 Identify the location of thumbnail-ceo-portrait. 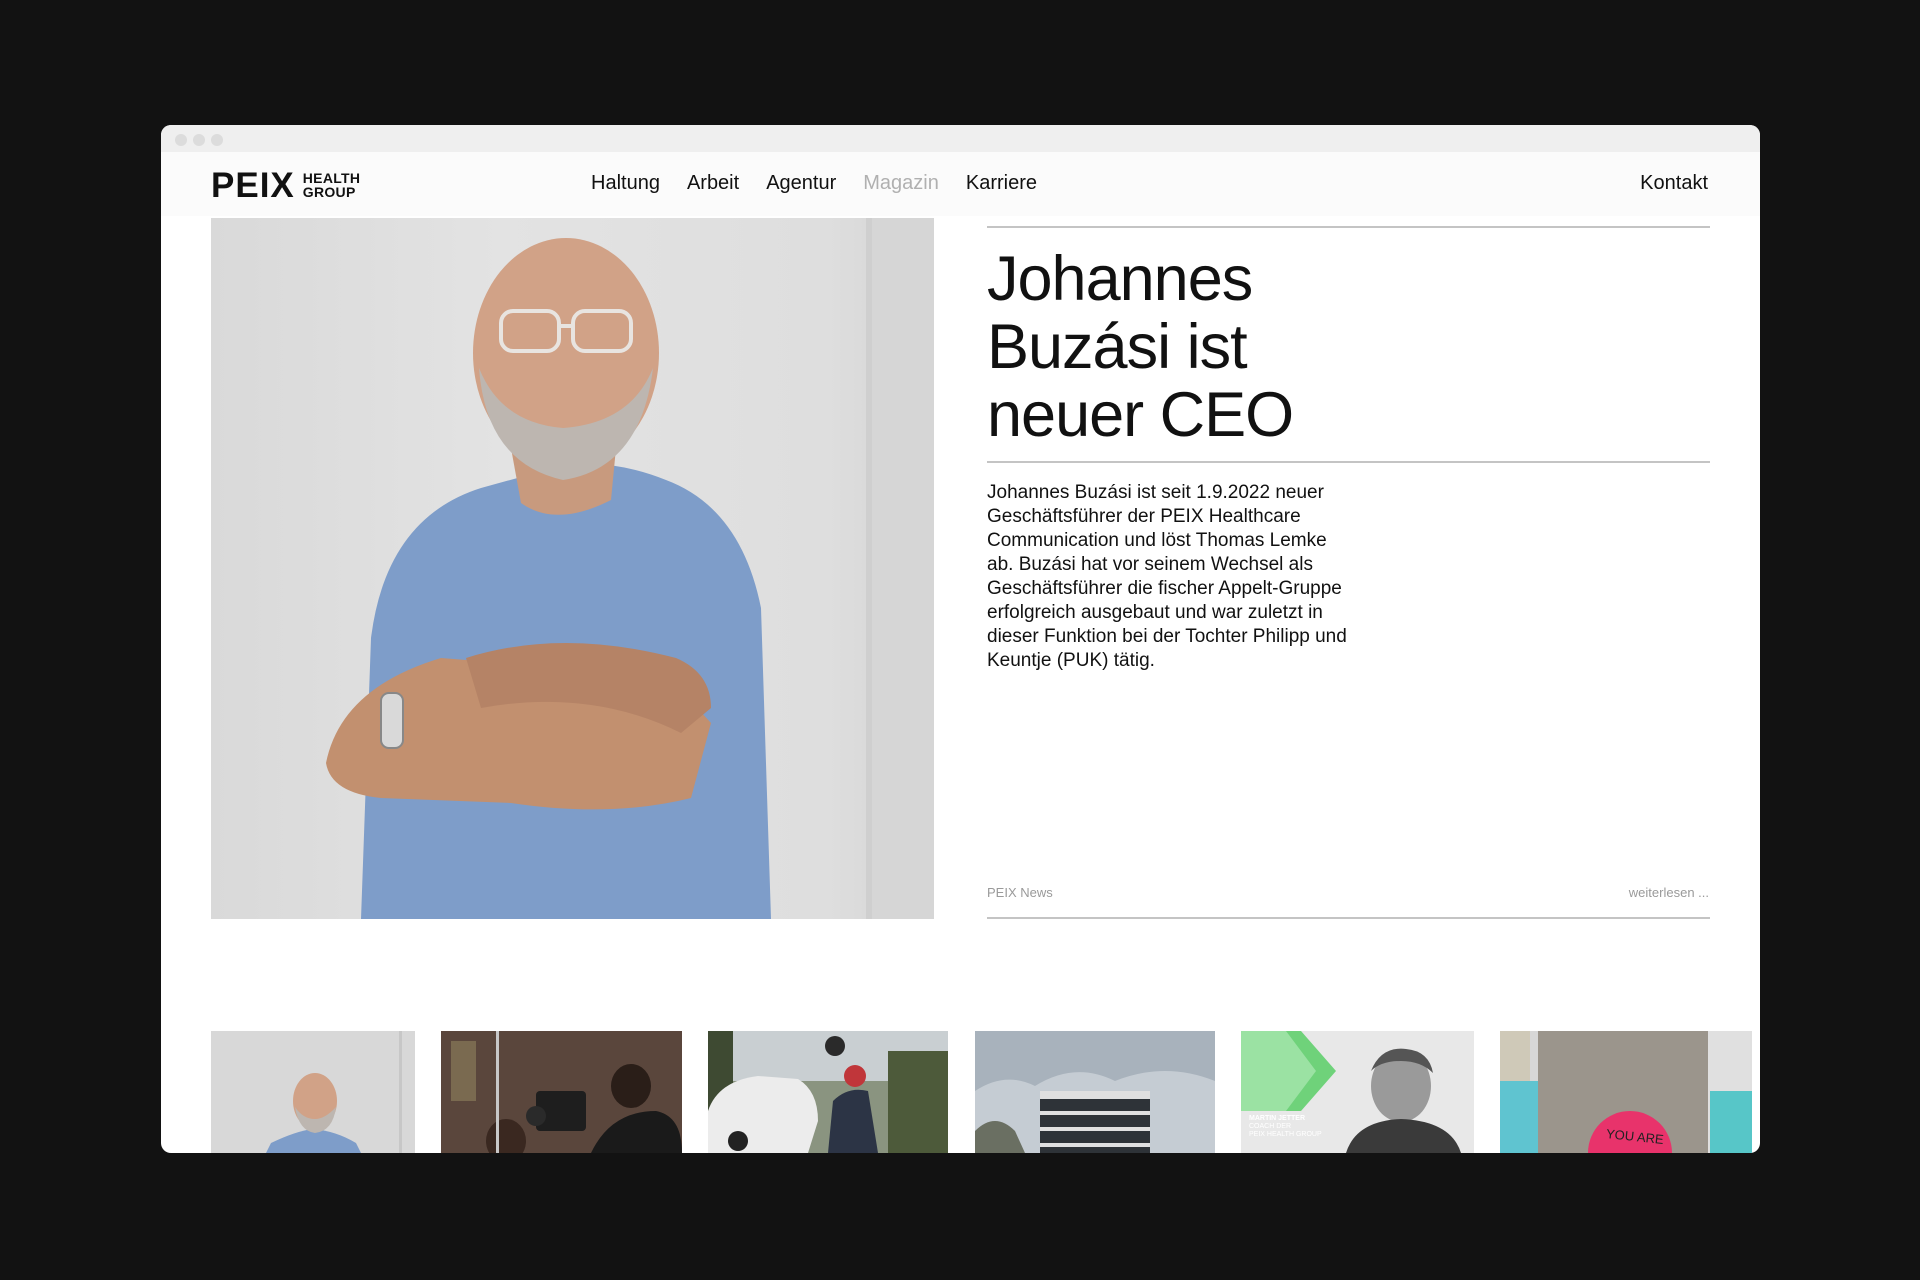
(313, 1092).